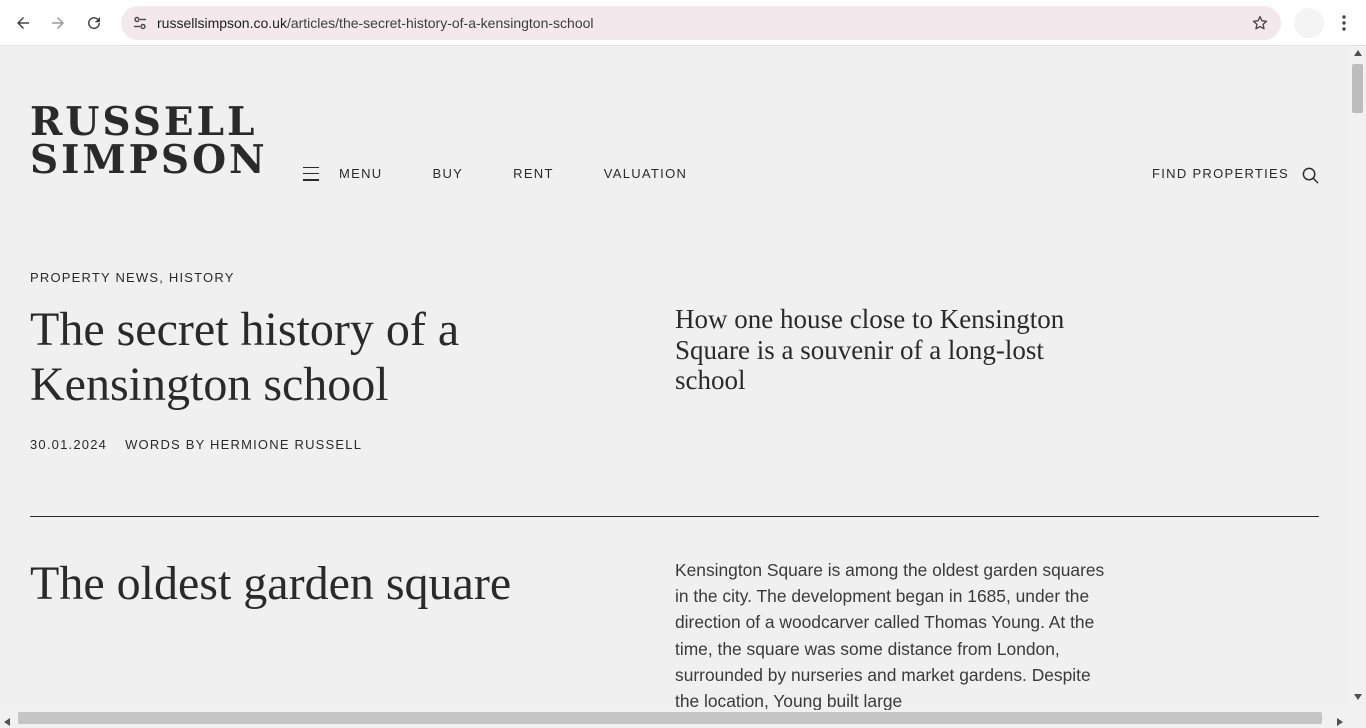 The height and width of the screenshot is (728, 1366). What do you see at coordinates (1344, 23) in the screenshot?
I see `more-menu-icon` at bounding box center [1344, 23].